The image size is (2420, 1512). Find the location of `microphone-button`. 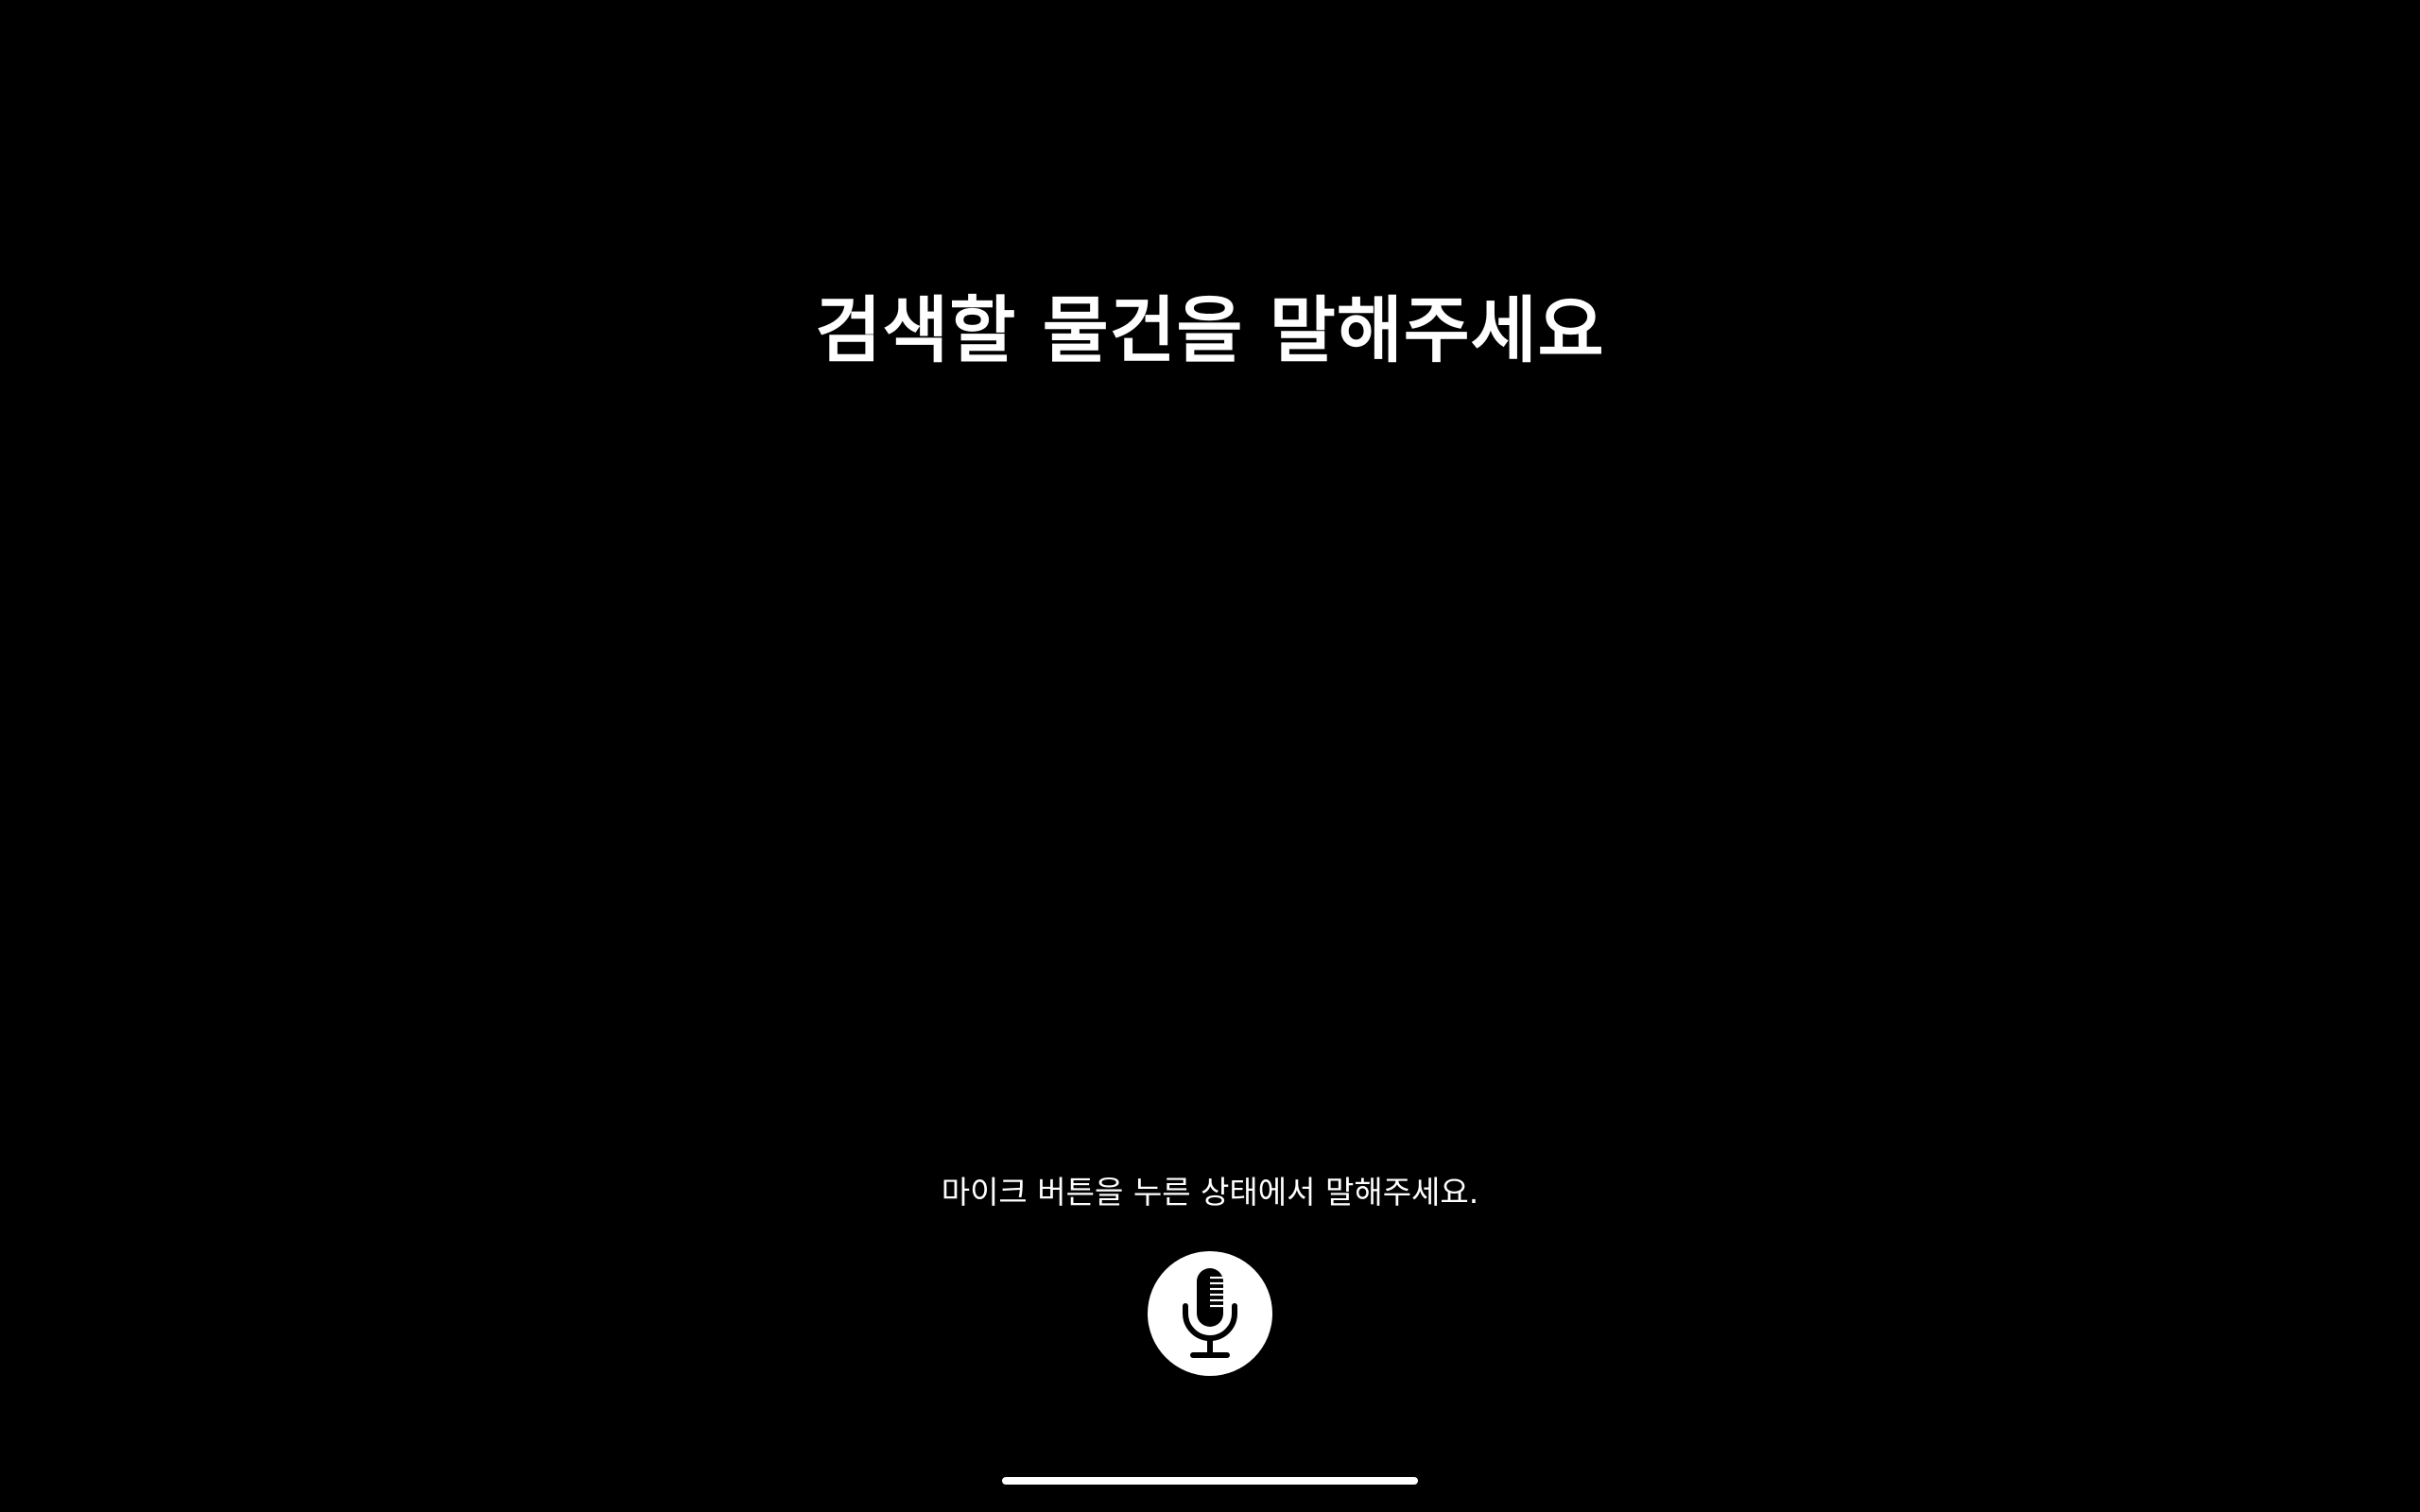

microphone-button is located at coordinates (1210, 1313).